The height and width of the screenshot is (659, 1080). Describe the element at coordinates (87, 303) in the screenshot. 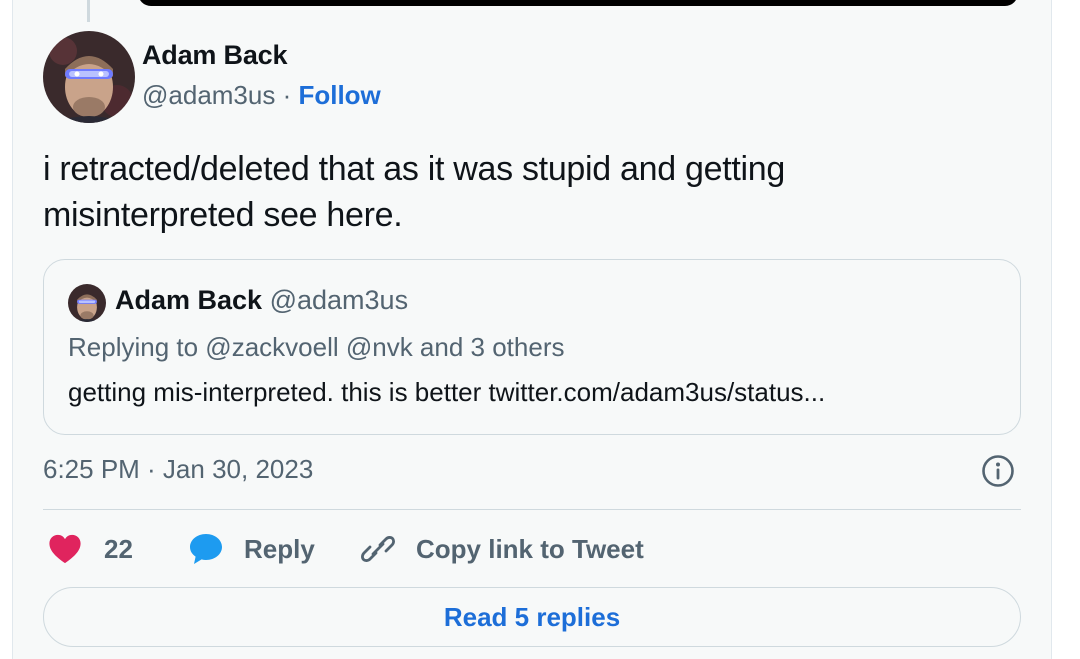

I see `quoted-avatar` at that location.